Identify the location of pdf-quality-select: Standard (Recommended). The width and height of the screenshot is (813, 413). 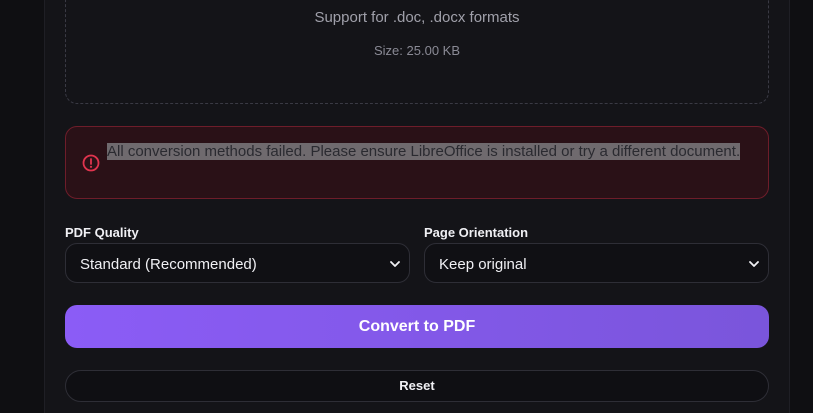
(237, 263).